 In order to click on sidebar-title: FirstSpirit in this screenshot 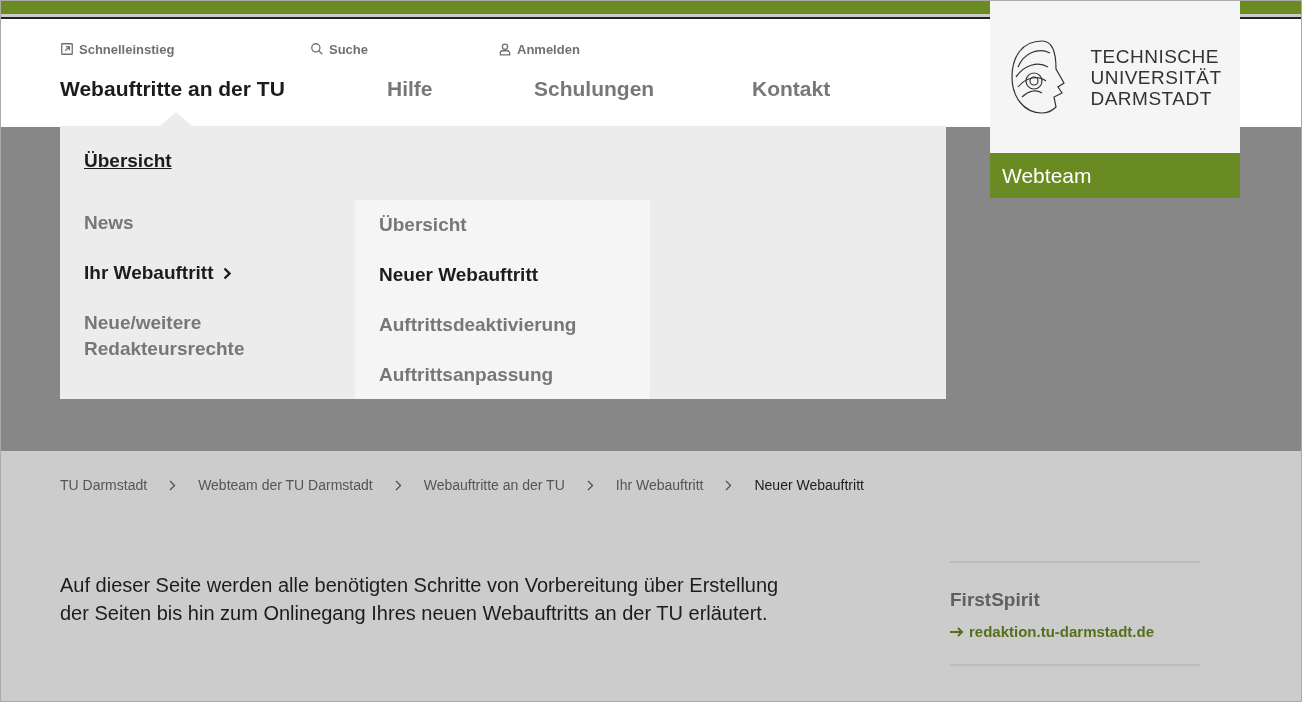, I will do `click(995, 600)`.